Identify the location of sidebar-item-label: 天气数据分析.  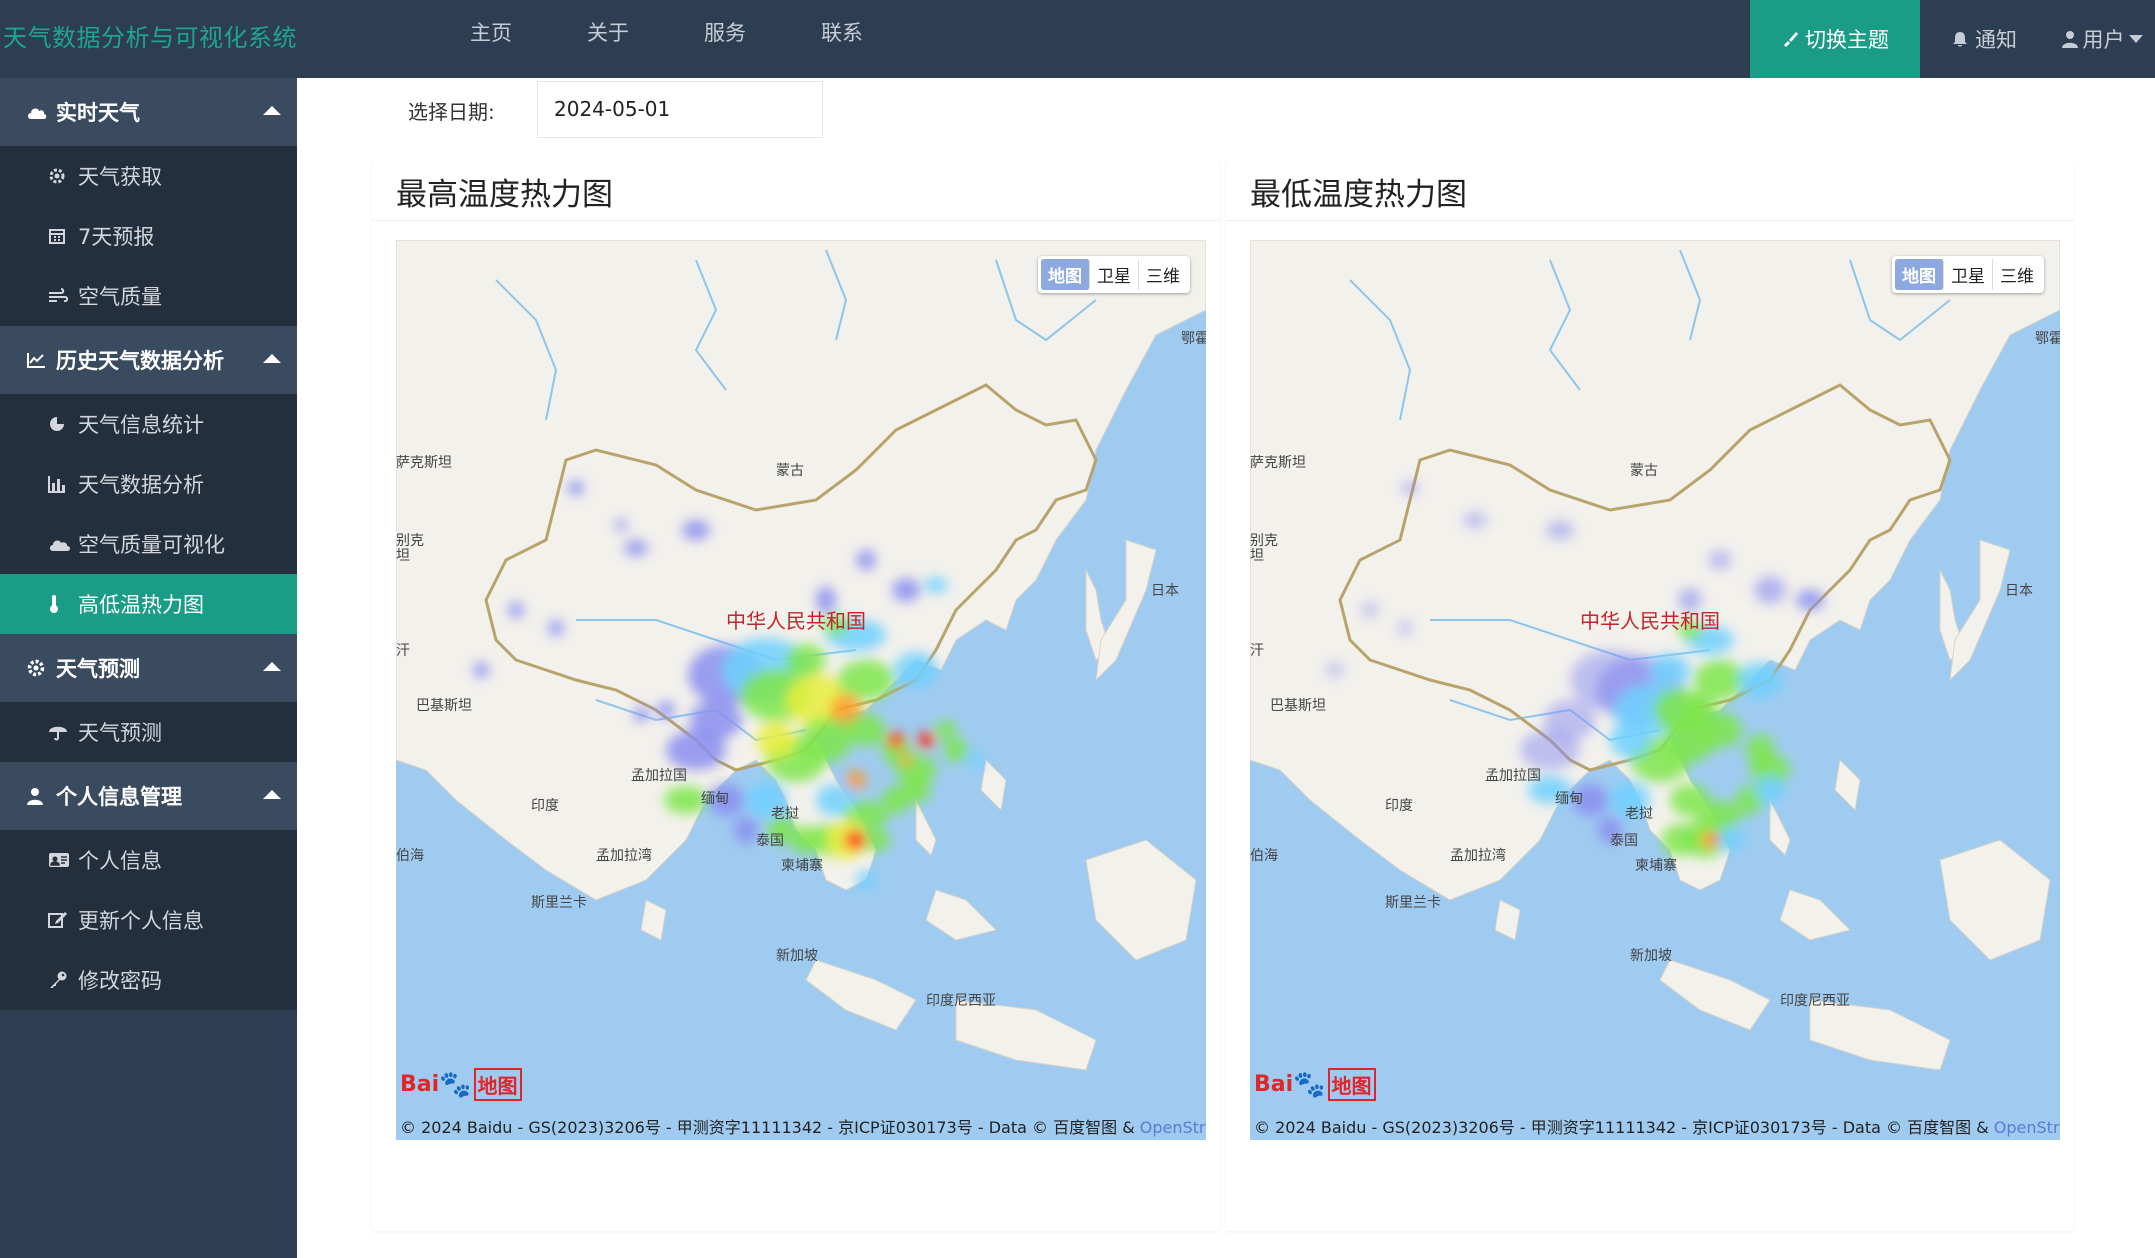
(141, 485).